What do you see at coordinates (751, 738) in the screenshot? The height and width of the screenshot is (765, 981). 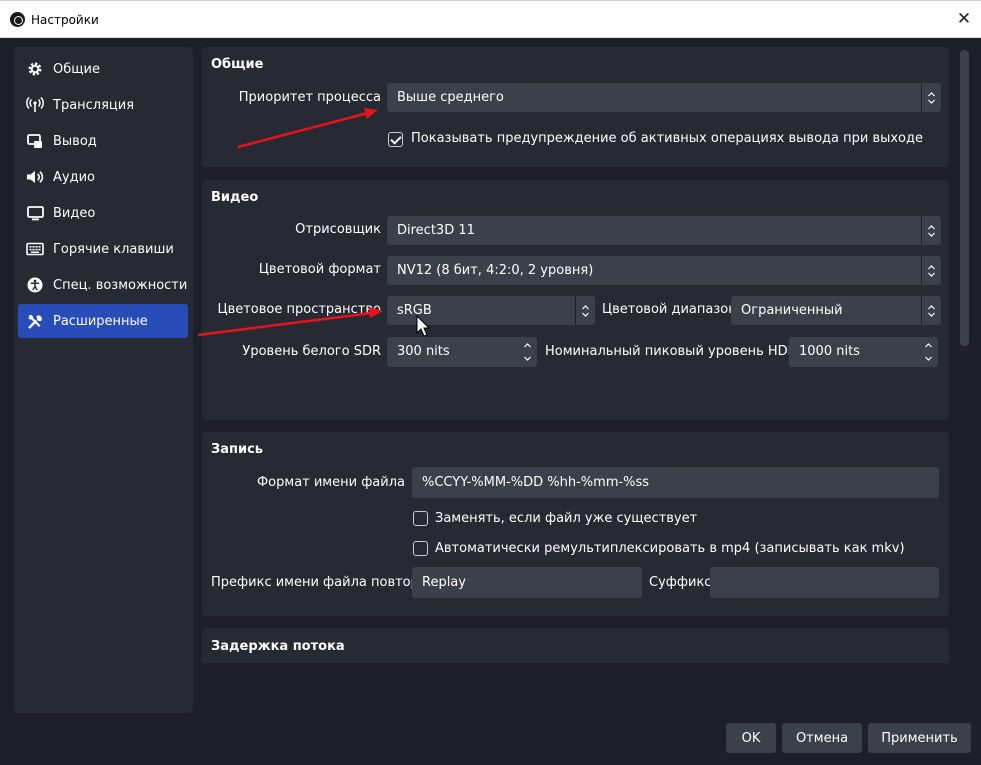 I see `ok-button: OK` at bounding box center [751, 738].